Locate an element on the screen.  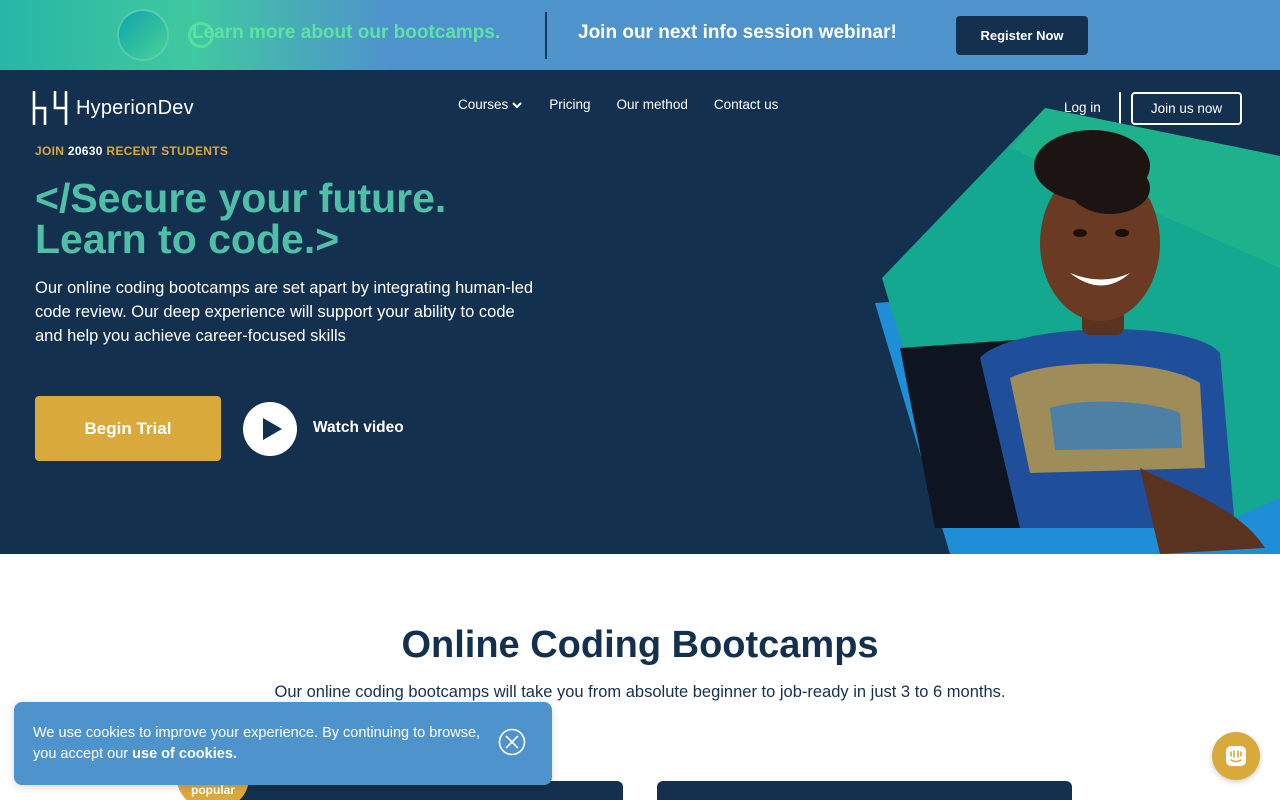
eyebrow-prefix: JOIN is located at coordinates (51, 151).